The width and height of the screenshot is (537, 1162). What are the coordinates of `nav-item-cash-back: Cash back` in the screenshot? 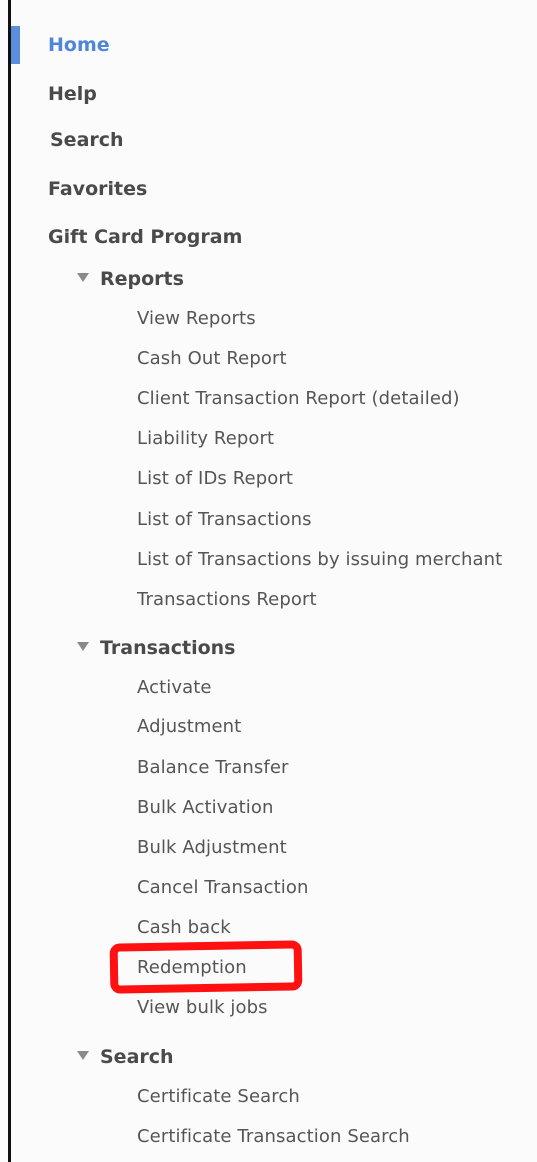 It's located at (184, 927).